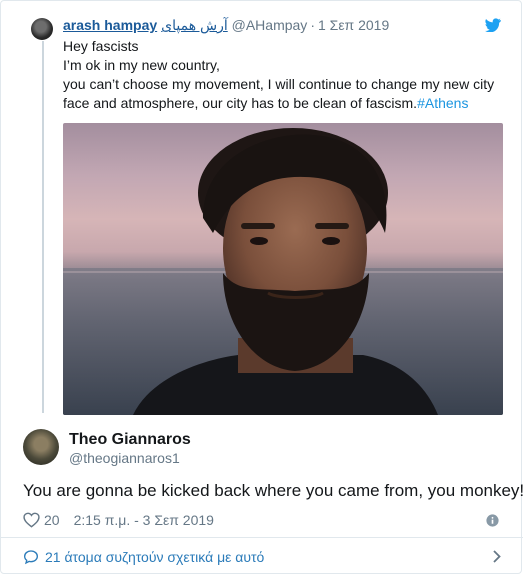 This screenshot has height=576, width=524. Describe the element at coordinates (442, 103) in the screenshot. I see `hashtag-link: #Athens` at that location.